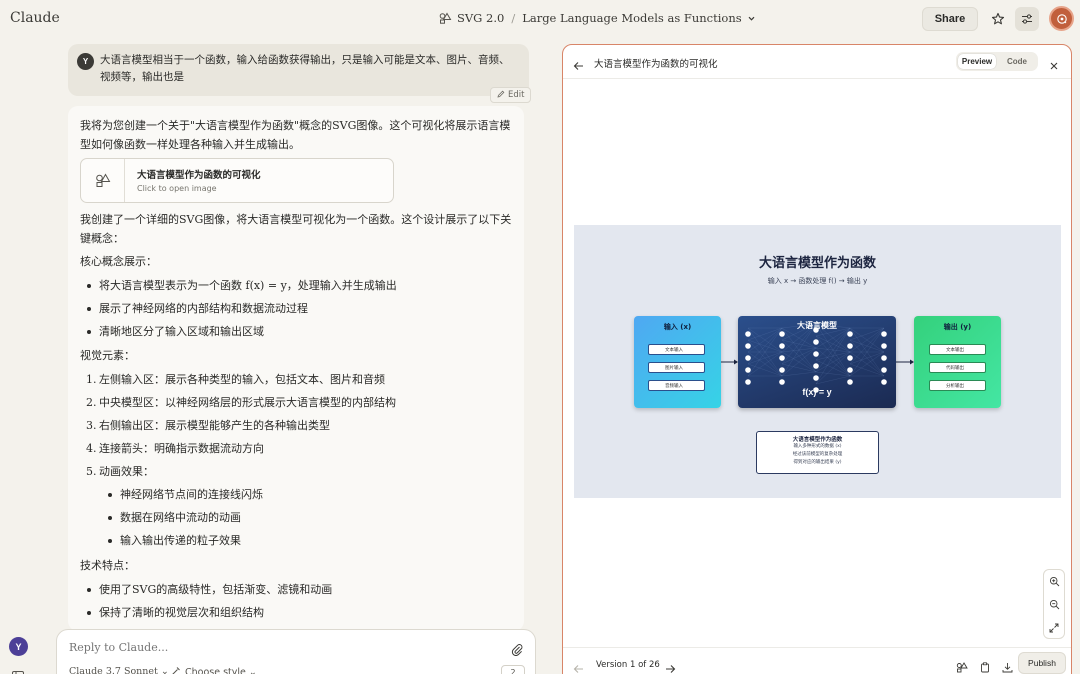  What do you see at coordinates (119, 670) in the screenshot?
I see `model-selector: Claude 3.7 Sonnet ⌄` at bounding box center [119, 670].